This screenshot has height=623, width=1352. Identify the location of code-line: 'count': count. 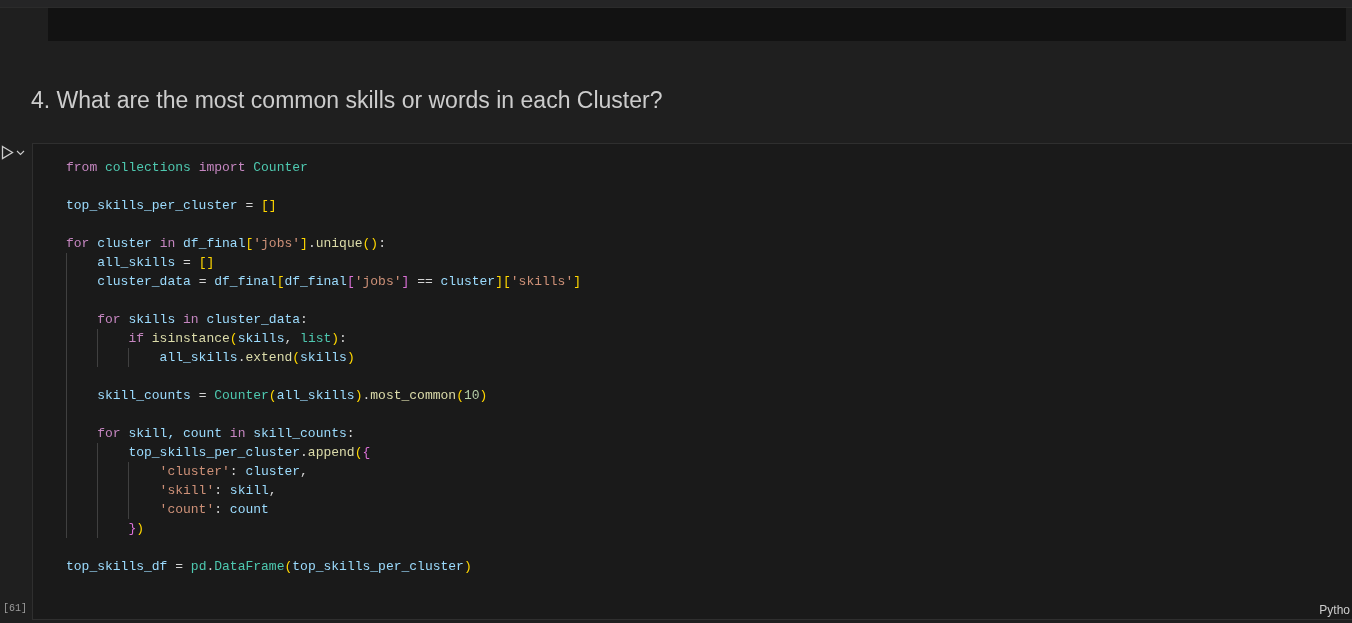
(214, 510).